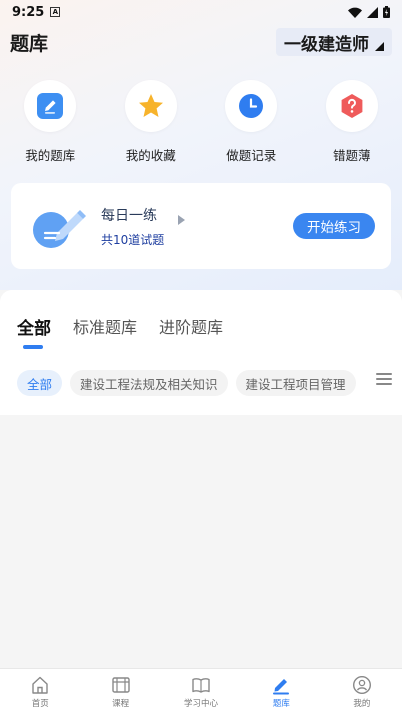  What do you see at coordinates (201, 12) in the screenshot?
I see `status-bar: 9:25 A` at bounding box center [201, 12].